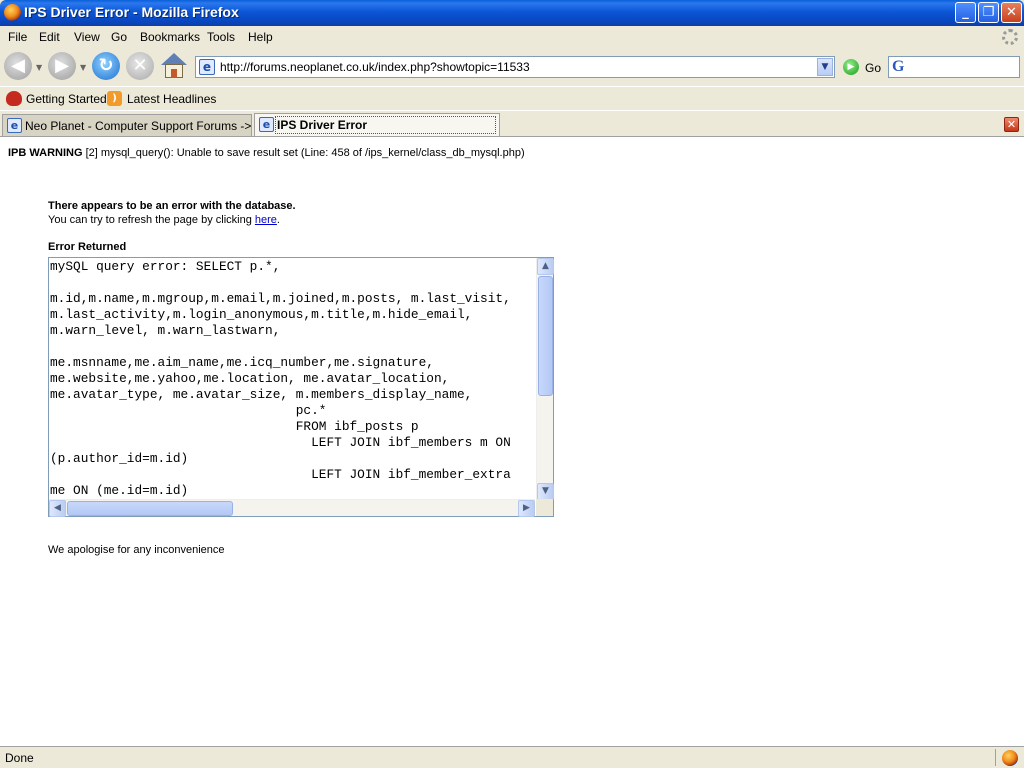 The width and height of the screenshot is (1024, 768). Describe the element at coordinates (45, 153) in the screenshot. I see `warning-label: IPB WARNING` at that location.